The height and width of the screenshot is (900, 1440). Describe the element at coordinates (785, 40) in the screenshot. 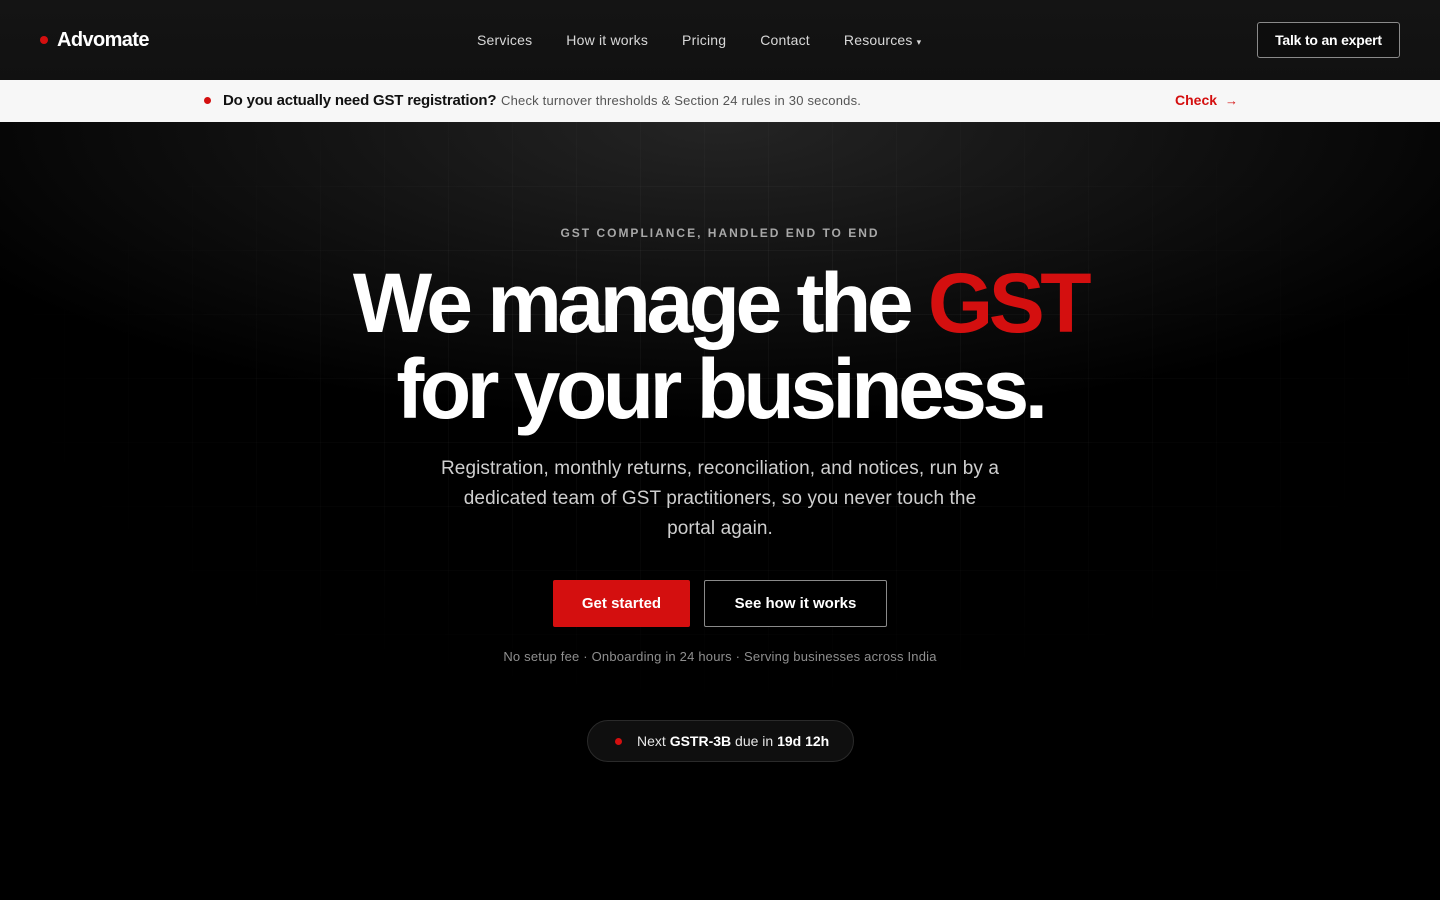

I see `nav-item-contact: Contact` at that location.